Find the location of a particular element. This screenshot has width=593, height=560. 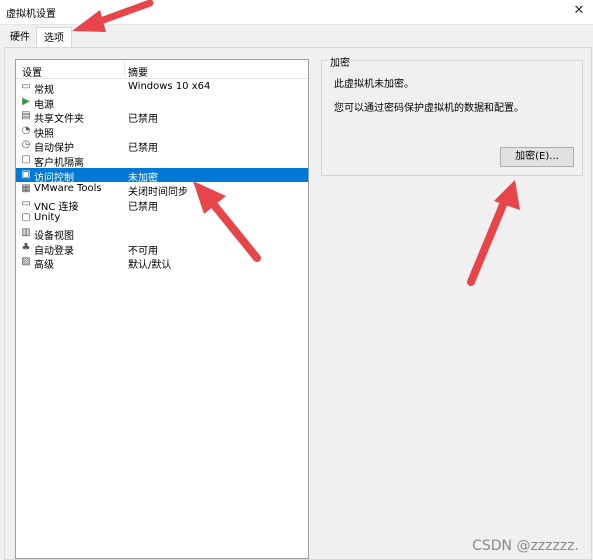

list-item-power: ▶ 电源 is located at coordinates (162, 103).